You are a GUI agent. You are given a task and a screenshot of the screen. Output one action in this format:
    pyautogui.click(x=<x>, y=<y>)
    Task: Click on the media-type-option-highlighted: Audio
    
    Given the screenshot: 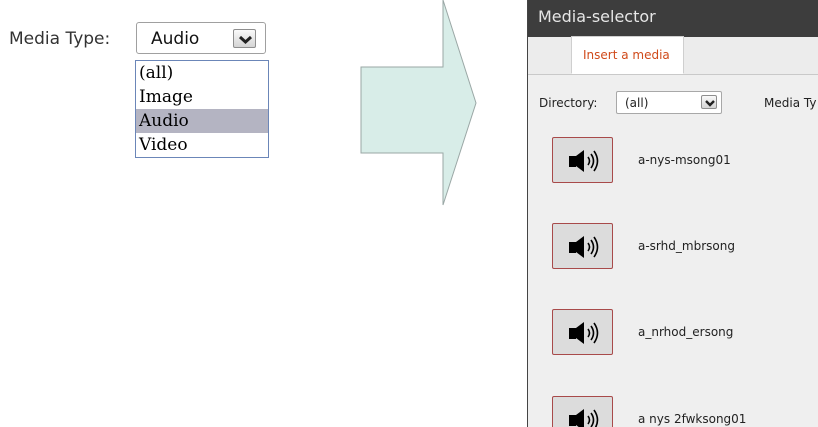 What is the action you would take?
    pyautogui.click(x=202, y=121)
    